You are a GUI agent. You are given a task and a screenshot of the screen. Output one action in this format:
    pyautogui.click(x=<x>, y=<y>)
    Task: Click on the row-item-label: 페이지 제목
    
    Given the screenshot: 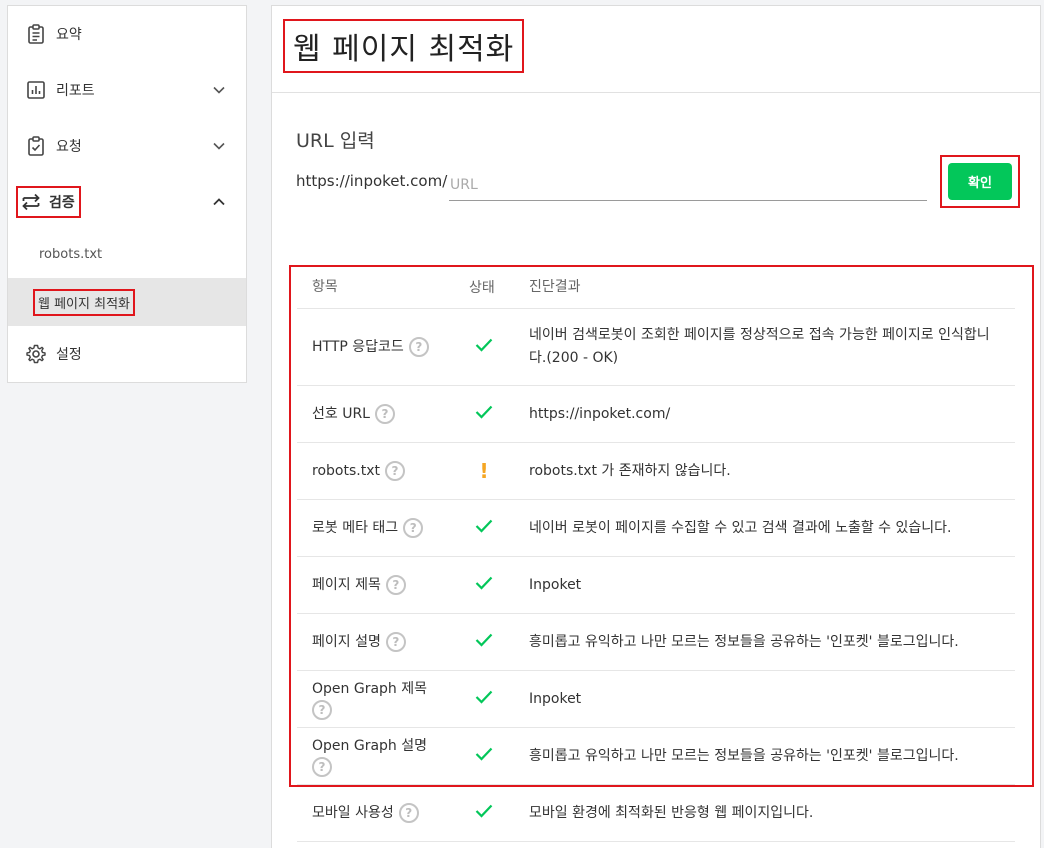 What is the action you would take?
    pyautogui.click(x=346, y=585)
    